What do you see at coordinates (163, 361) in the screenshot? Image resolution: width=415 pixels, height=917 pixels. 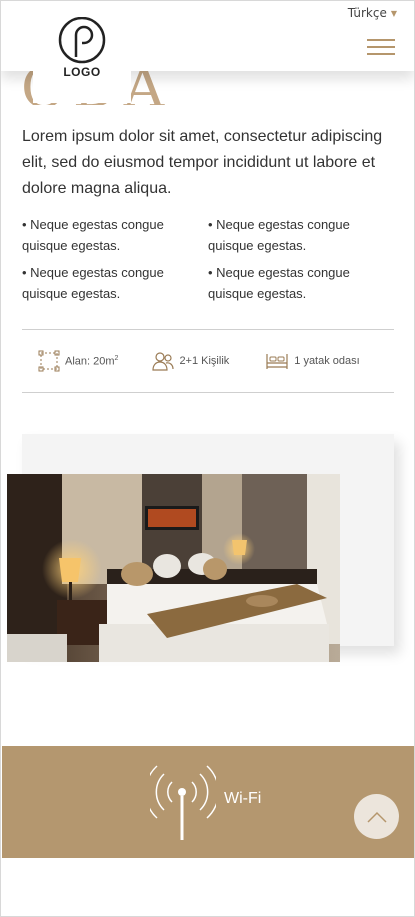 I see `people-icon` at bounding box center [163, 361].